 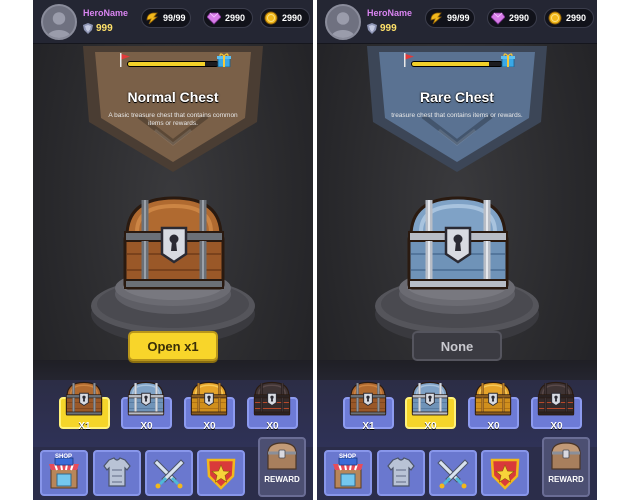 I want to click on open-chest-button: Open x1, so click(x=173, y=346).